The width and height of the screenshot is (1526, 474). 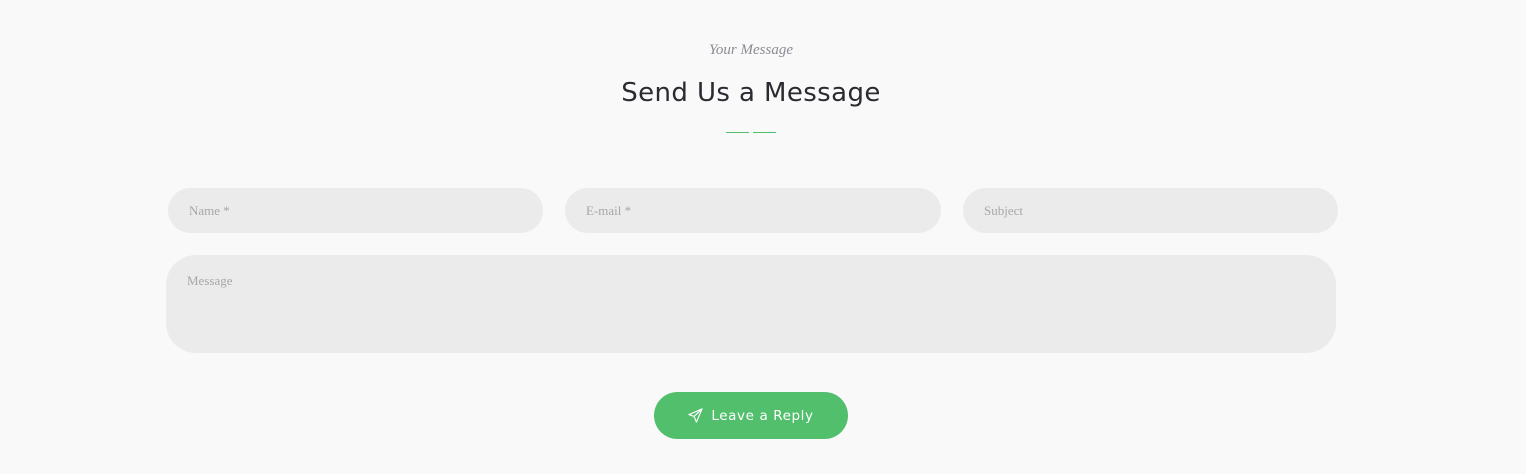 What do you see at coordinates (762, 415) in the screenshot?
I see `leave-reply-label: Leave a Reply` at bounding box center [762, 415].